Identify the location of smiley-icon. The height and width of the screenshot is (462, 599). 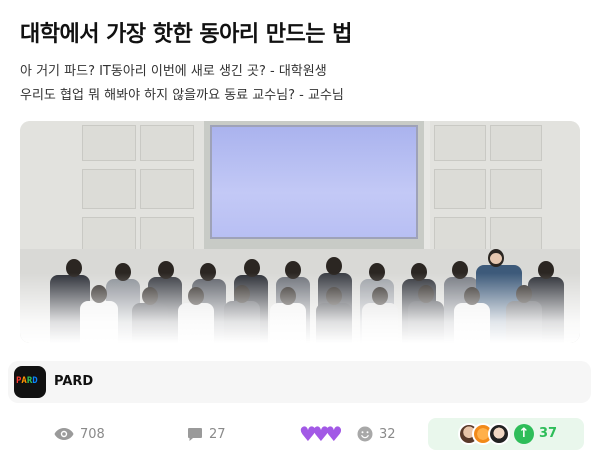
(365, 434).